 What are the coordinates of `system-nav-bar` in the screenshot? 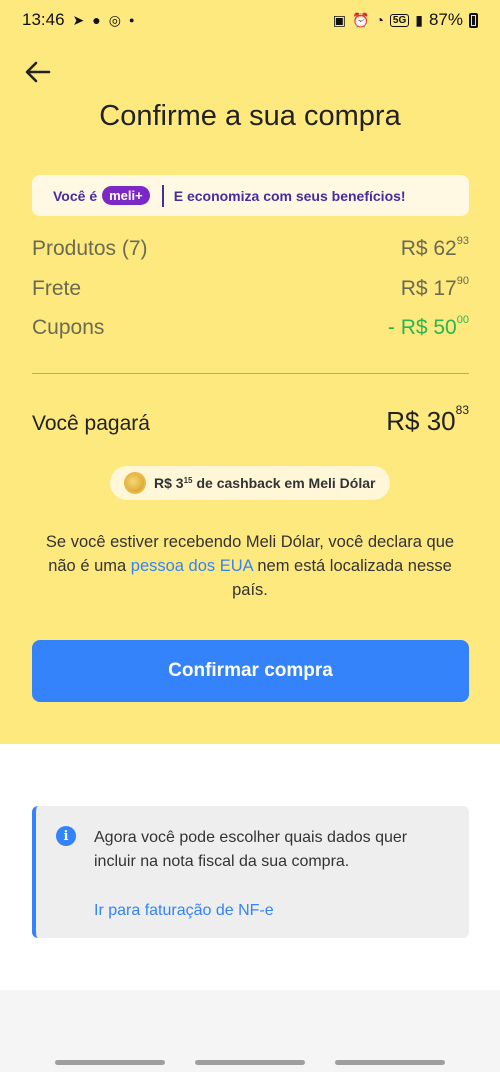 It's located at (250, 1031).